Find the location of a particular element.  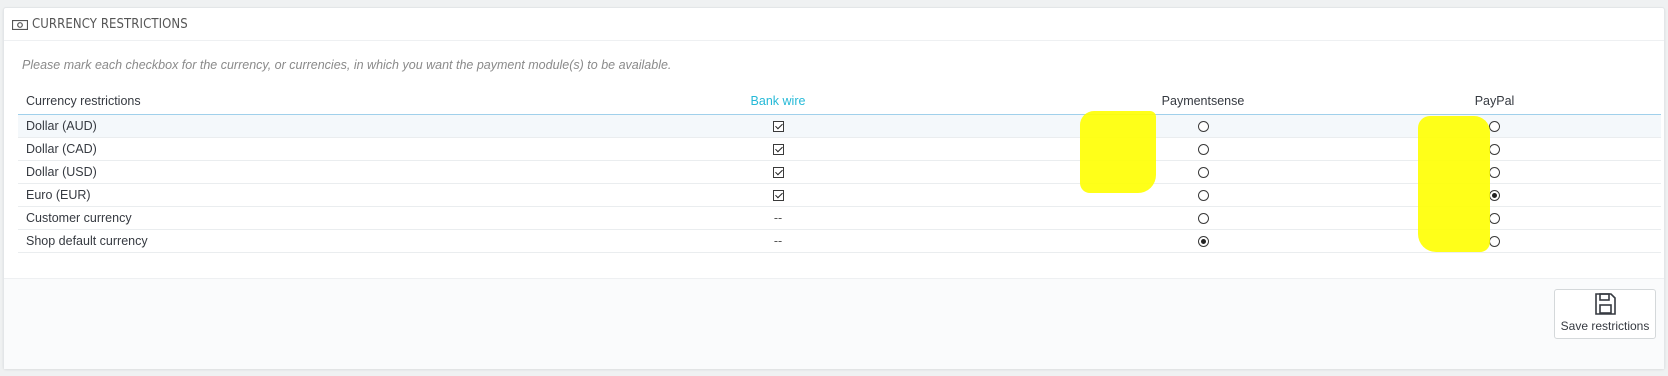

table-row: Dollar (CAD) is located at coordinates (839, 149).